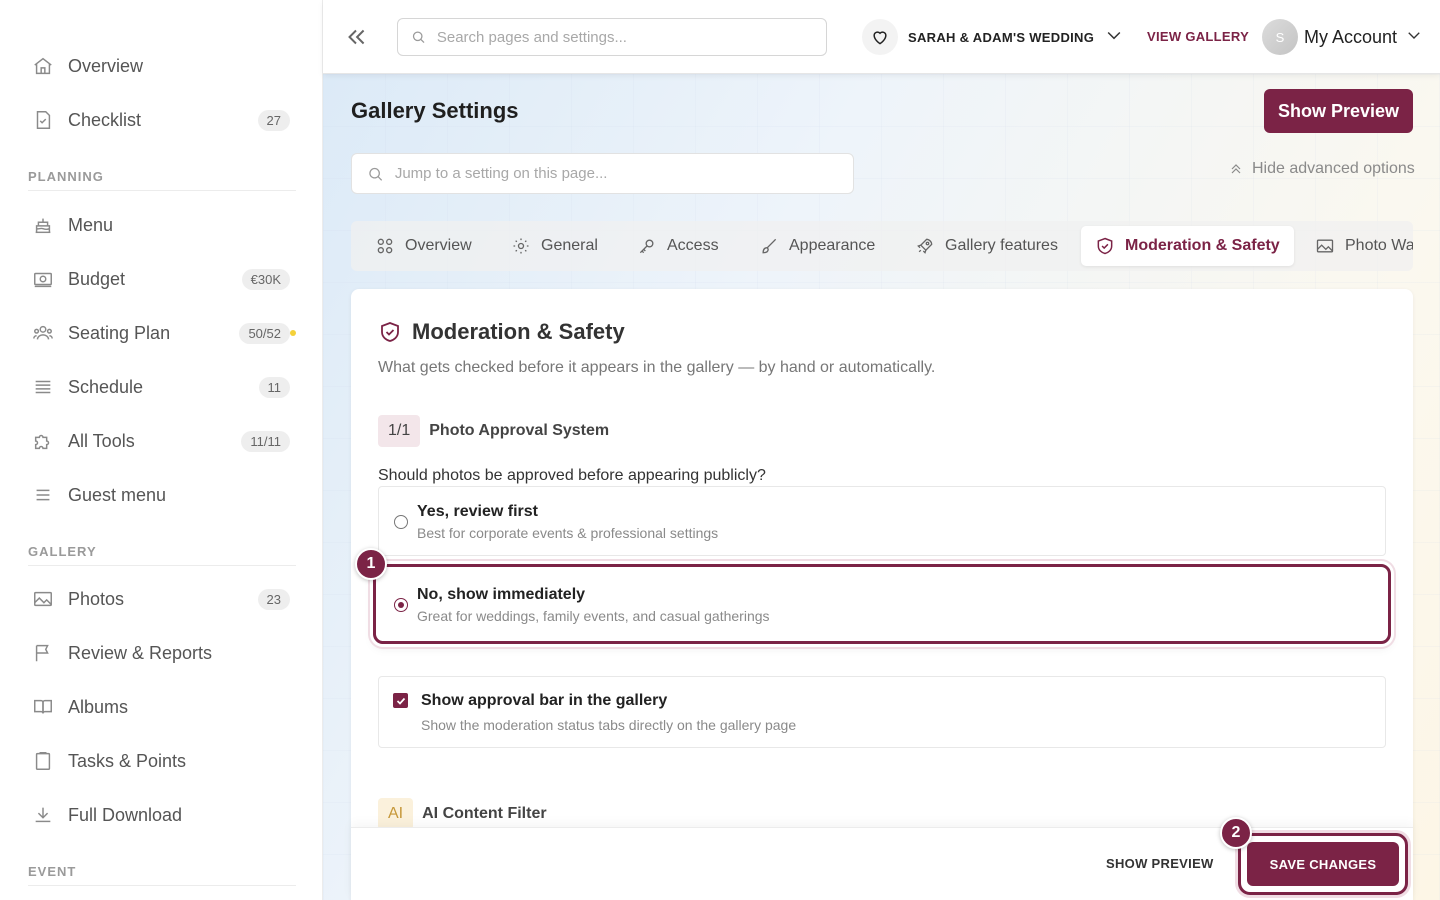  What do you see at coordinates (105, 119) in the screenshot?
I see `sidebar-item-label: Checklist` at bounding box center [105, 119].